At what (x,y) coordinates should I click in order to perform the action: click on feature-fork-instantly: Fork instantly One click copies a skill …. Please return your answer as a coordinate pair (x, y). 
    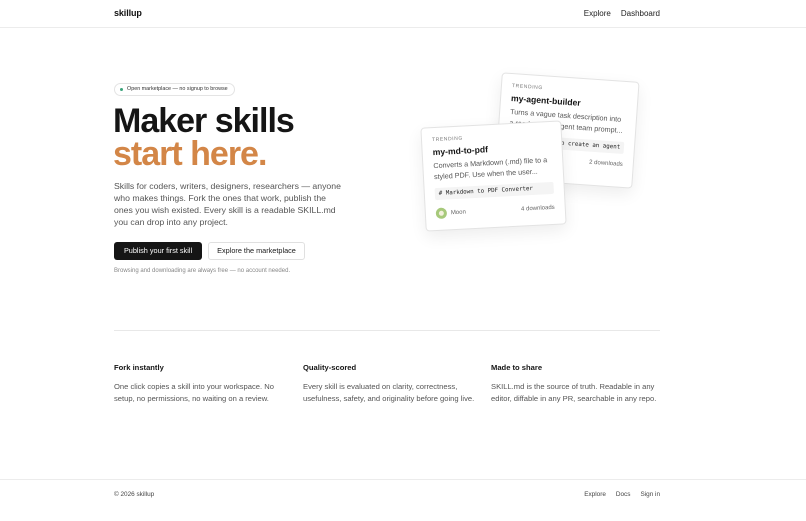
    Looking at the image, I should click on (200, 384).